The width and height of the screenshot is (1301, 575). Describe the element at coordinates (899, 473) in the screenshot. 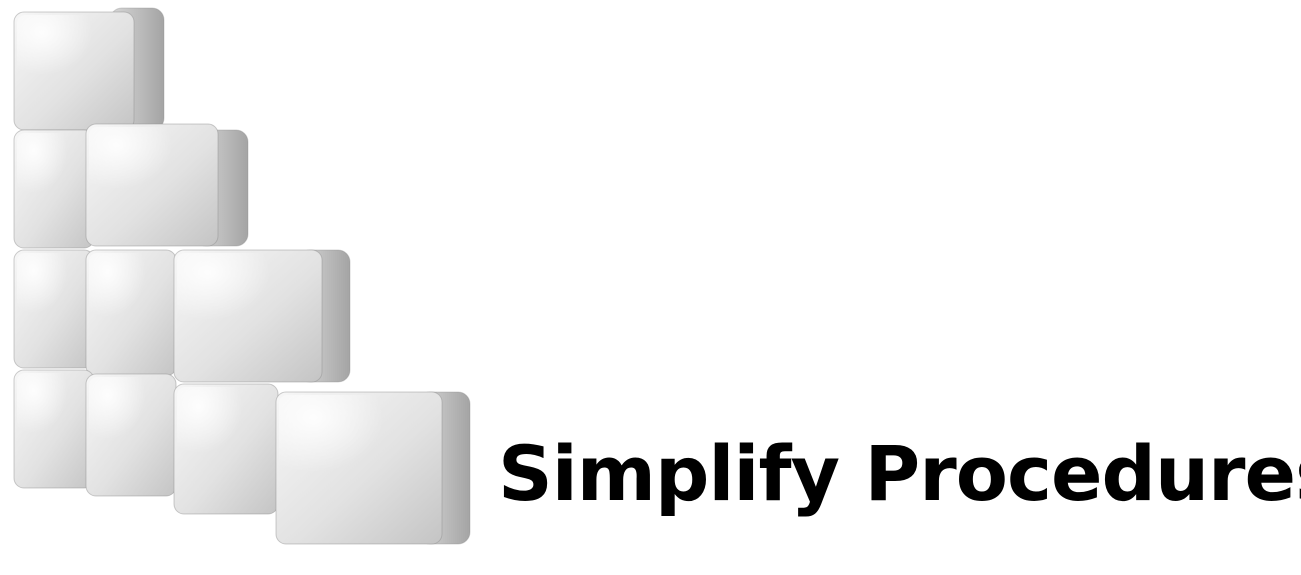

I see `headline-simplify-procedures: Simplify Procedures` at that location.